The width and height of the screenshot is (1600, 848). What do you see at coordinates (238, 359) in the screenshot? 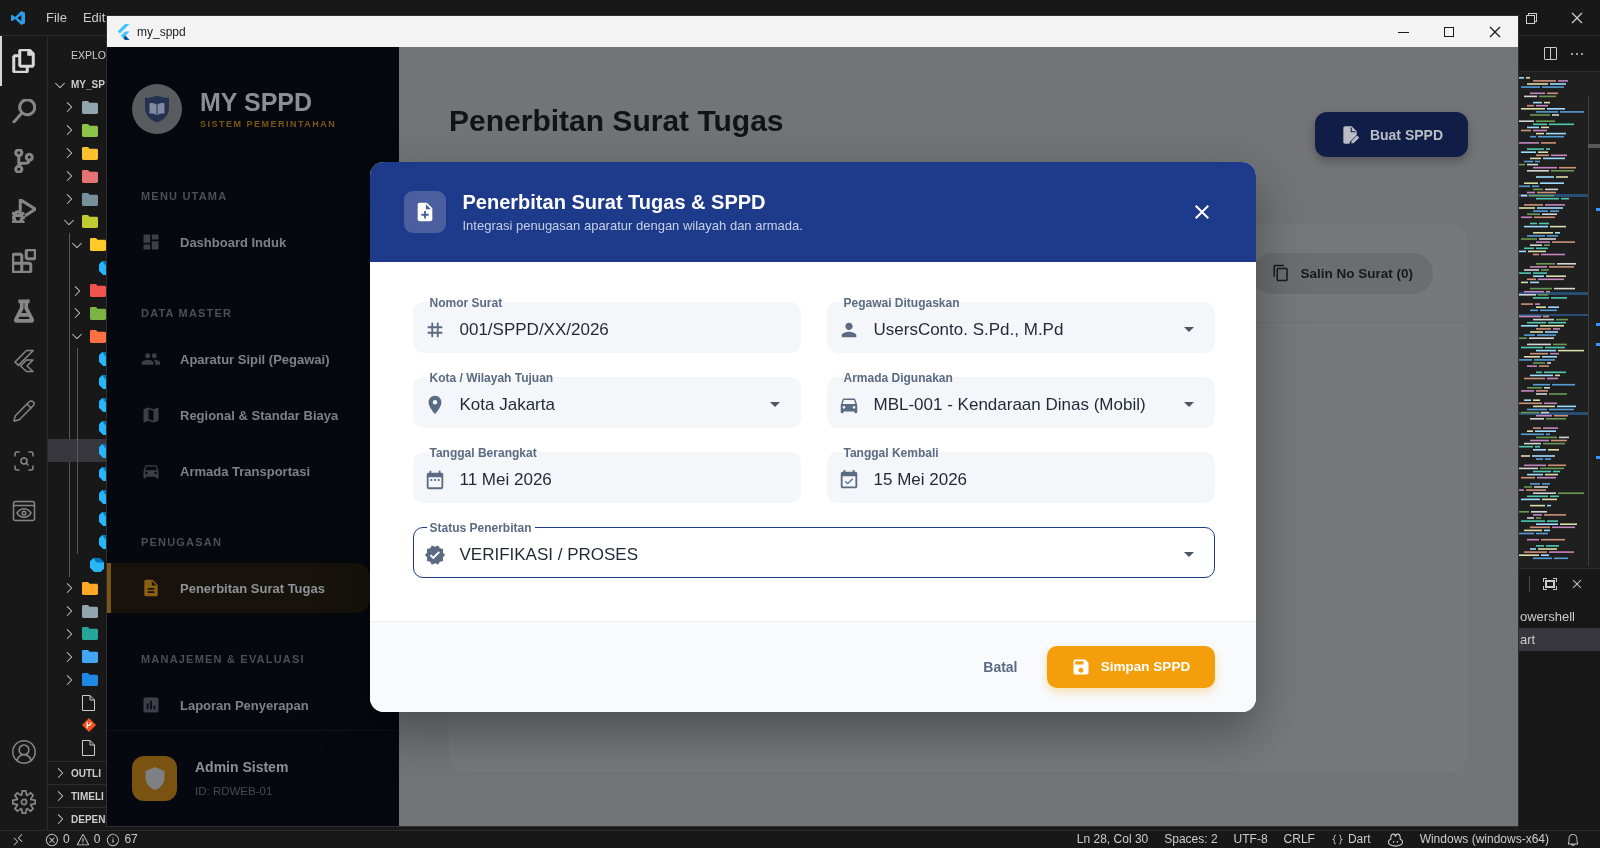
I see `nav-item: Aparatur Sipil (Pegawai)` at bounding box center [238, 359].